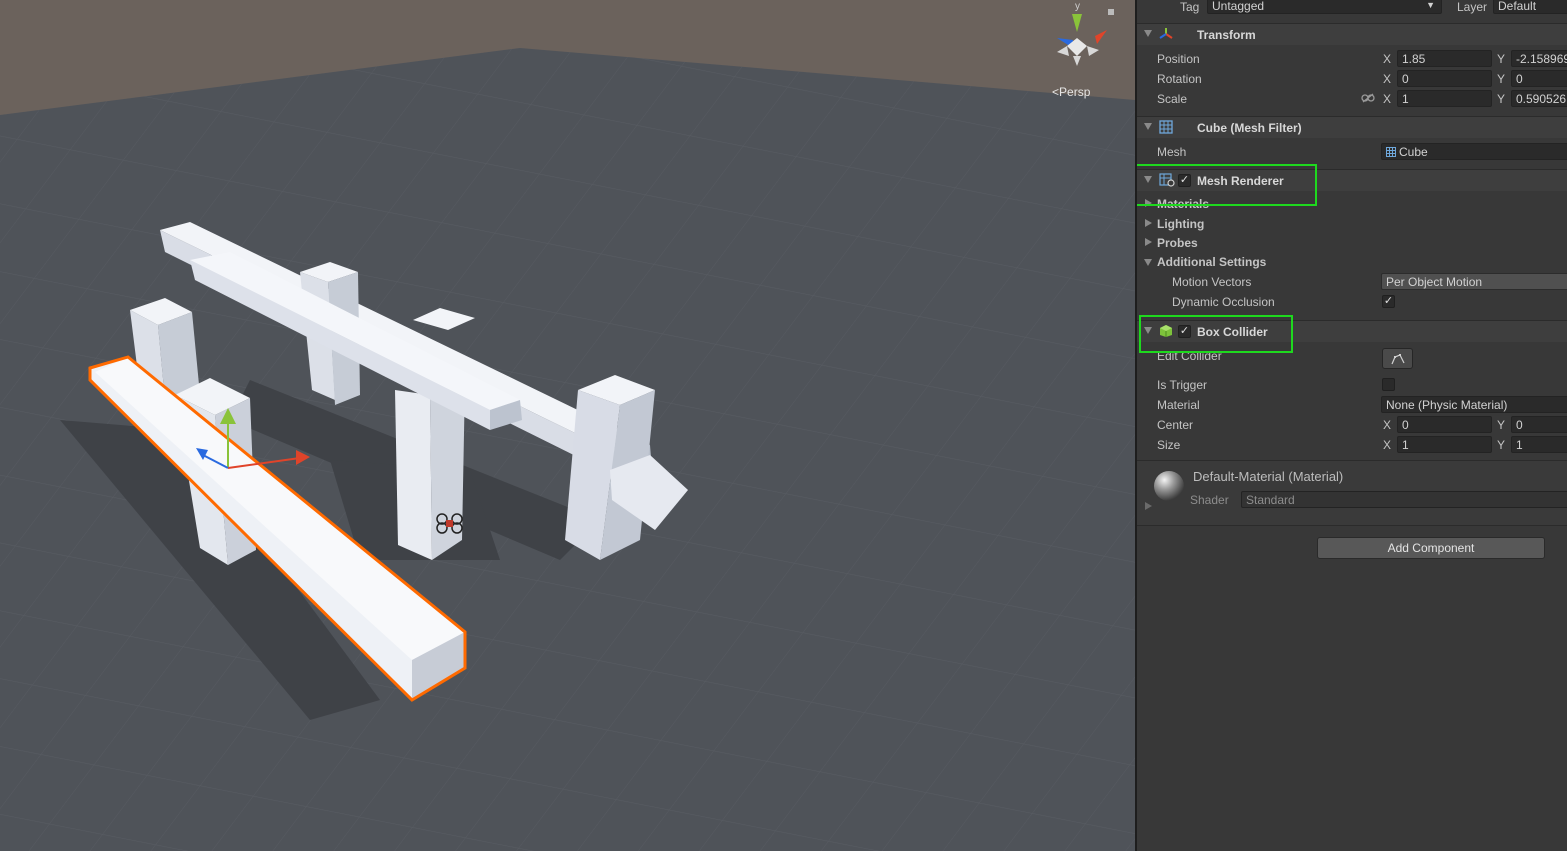  I want to click on additional-settings-row: Additional Settings, so click(1352, 262).